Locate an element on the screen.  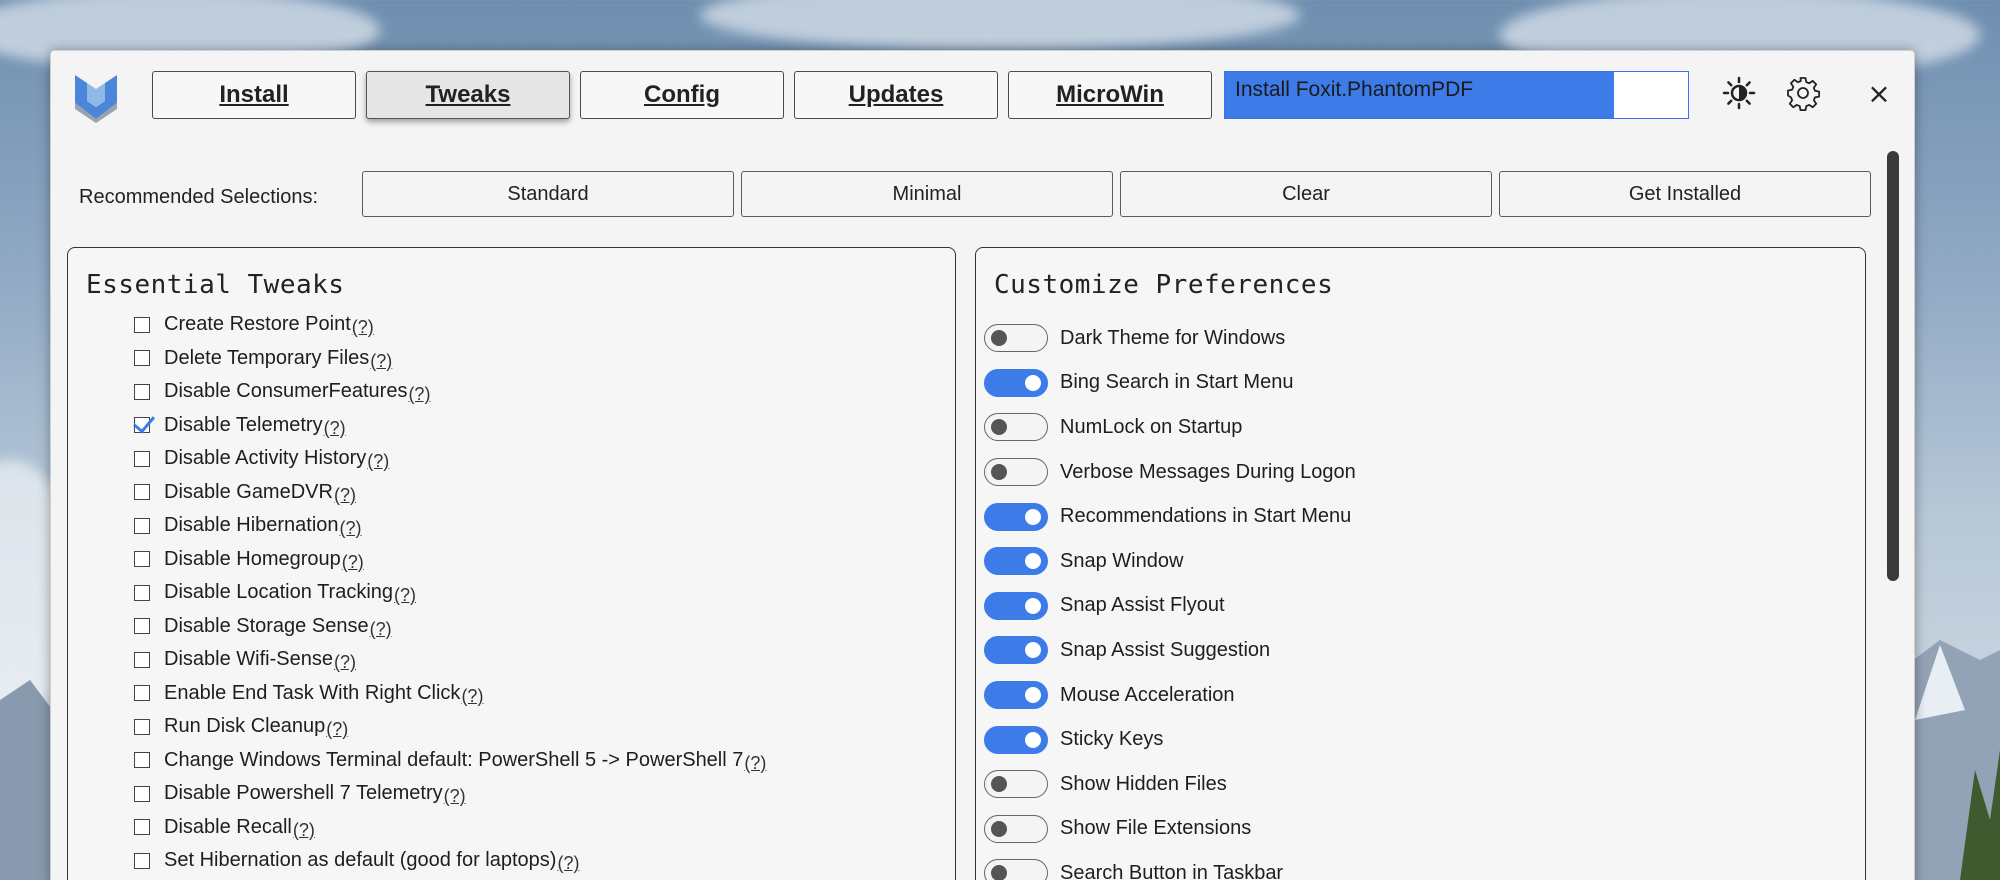
tweak-label: Disable Recall is located at coordinates (228, 826).